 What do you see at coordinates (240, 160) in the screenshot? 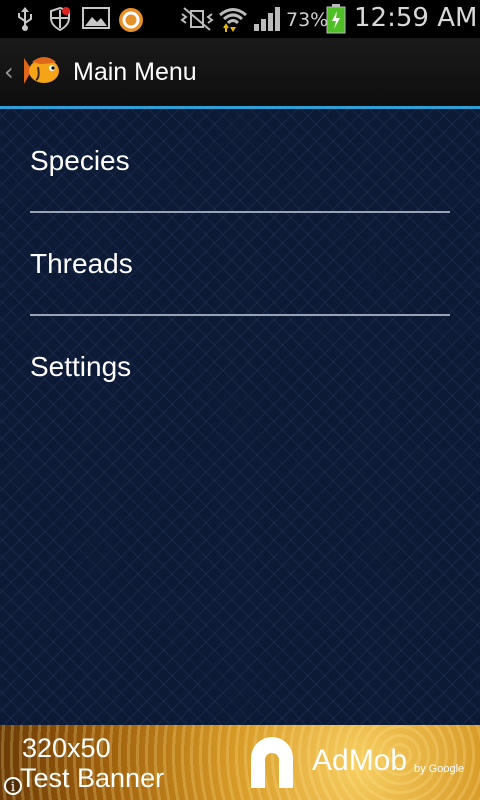
I see `menu-item-species: Species` at bounding box center [240, 160].